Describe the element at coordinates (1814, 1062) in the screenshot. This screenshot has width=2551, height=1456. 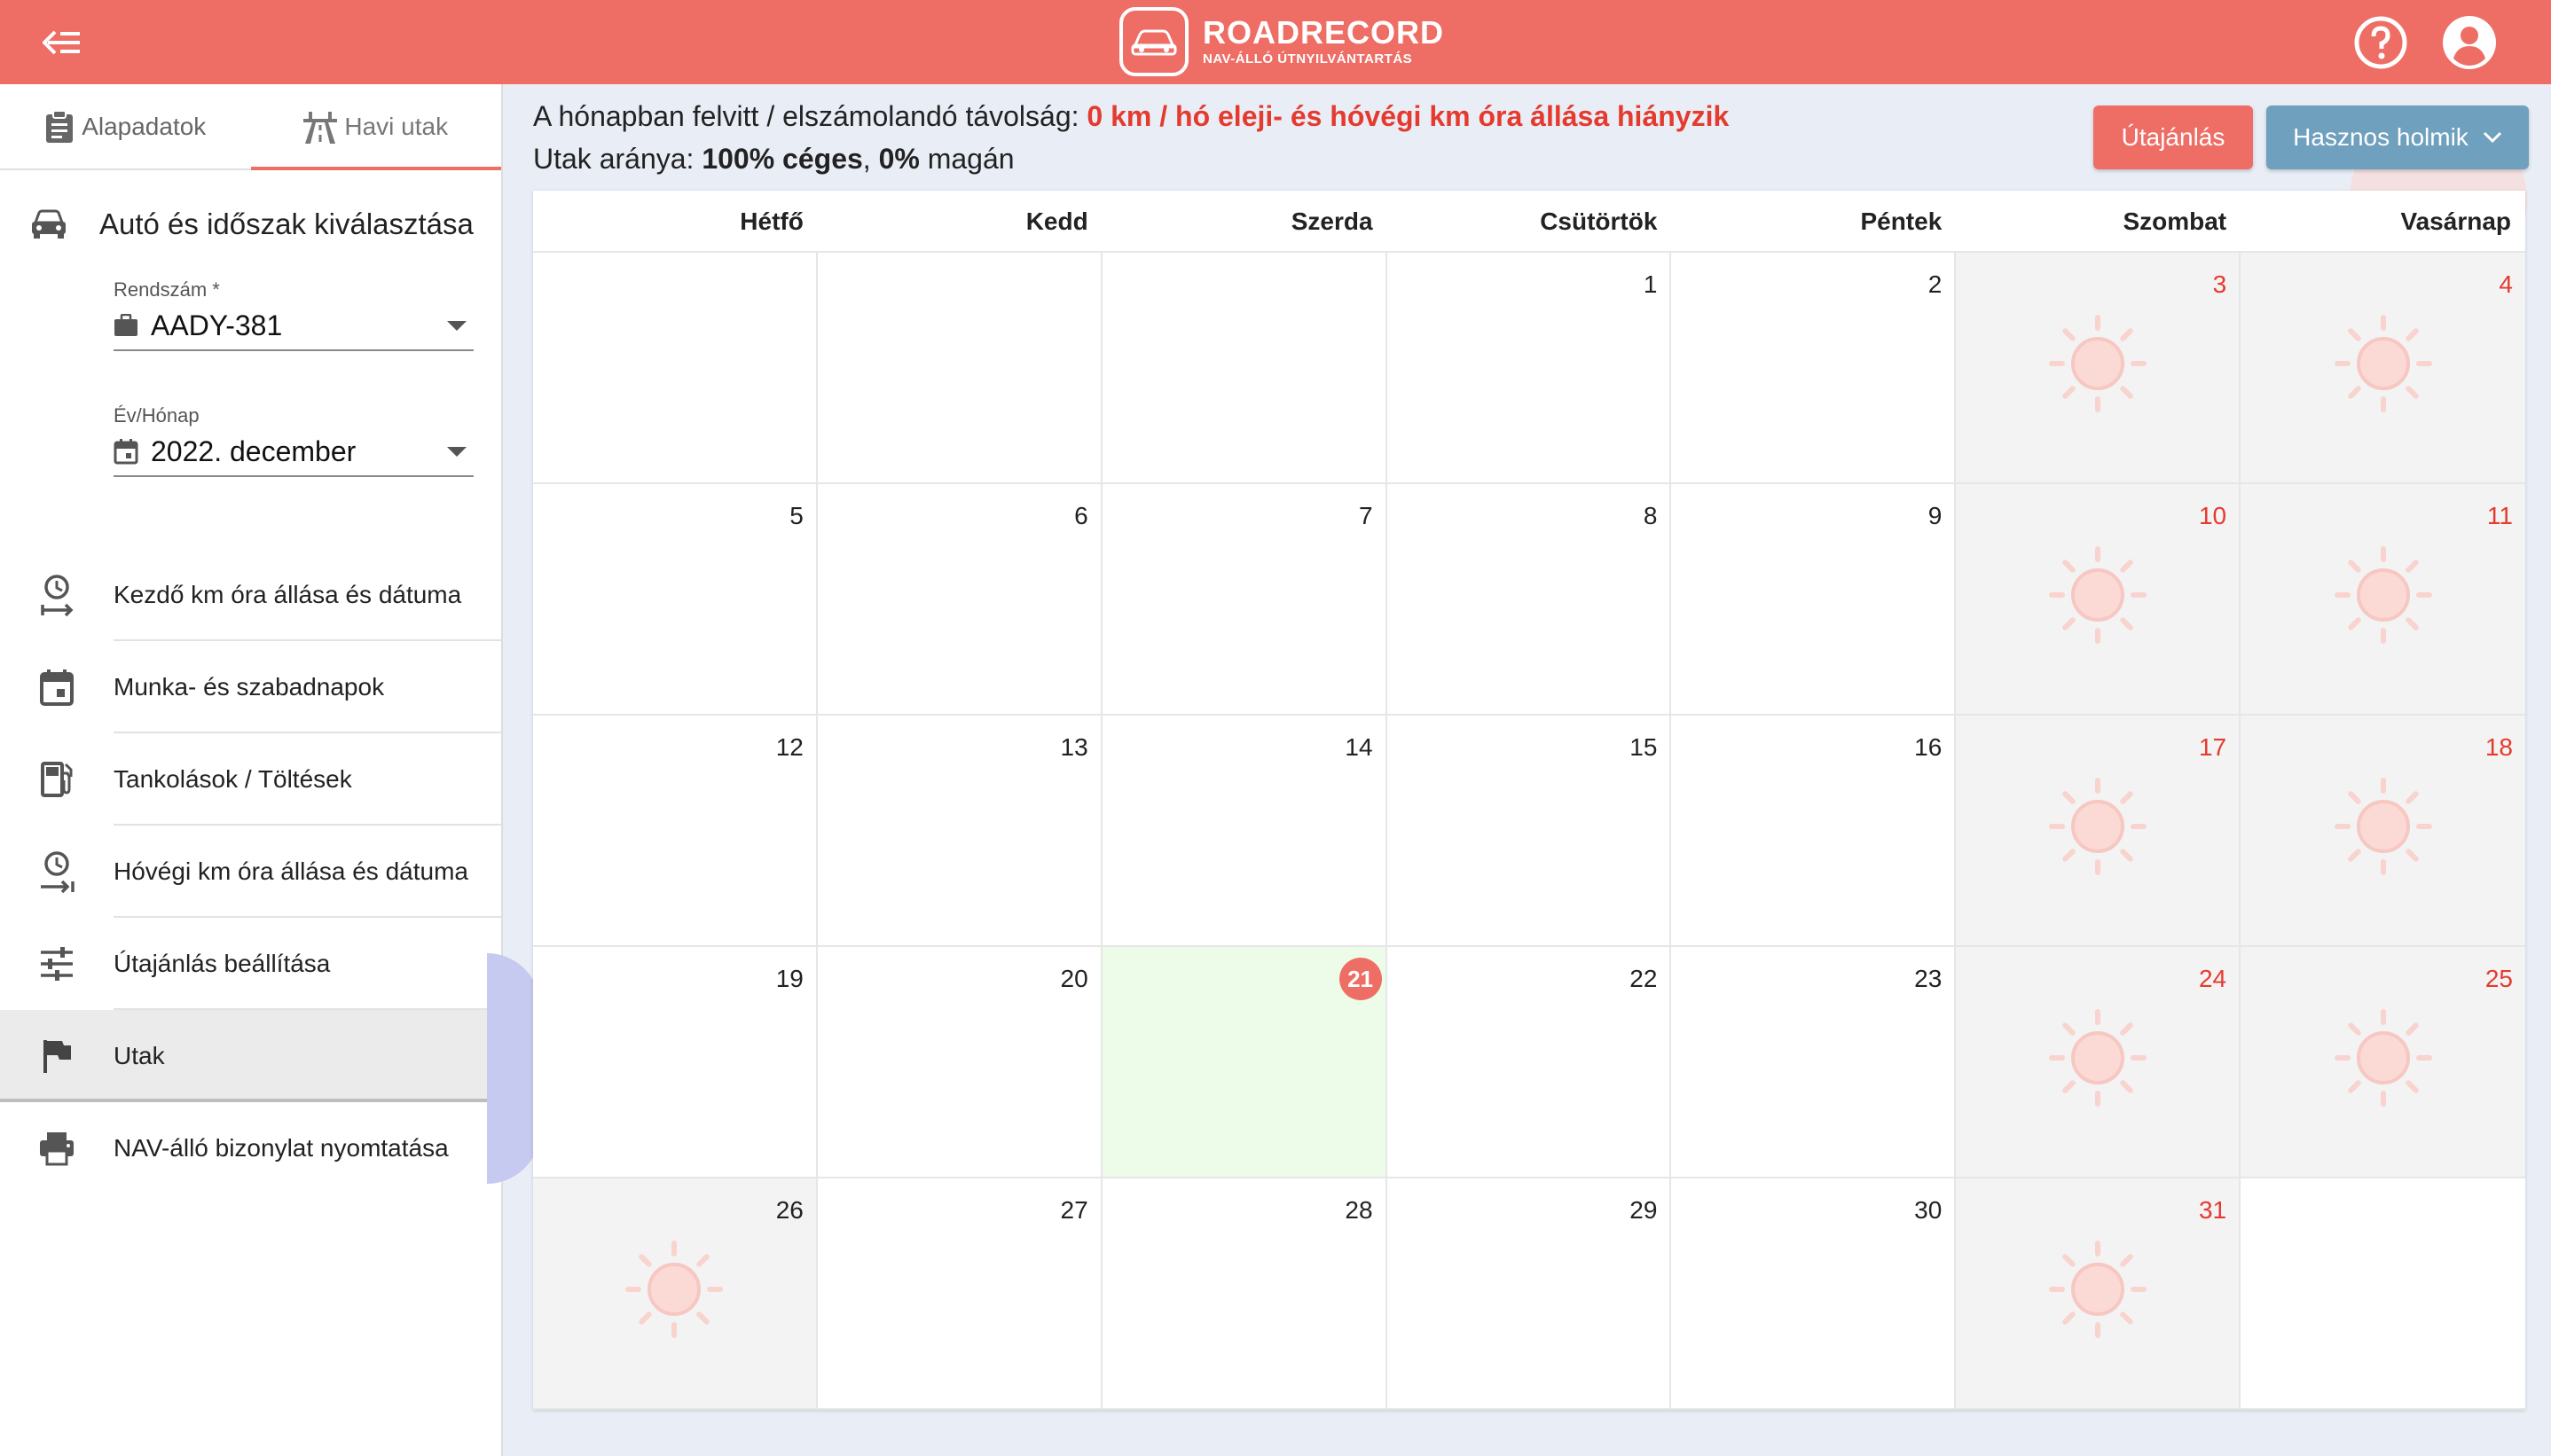
I see `calendar-day: 23` at that location.